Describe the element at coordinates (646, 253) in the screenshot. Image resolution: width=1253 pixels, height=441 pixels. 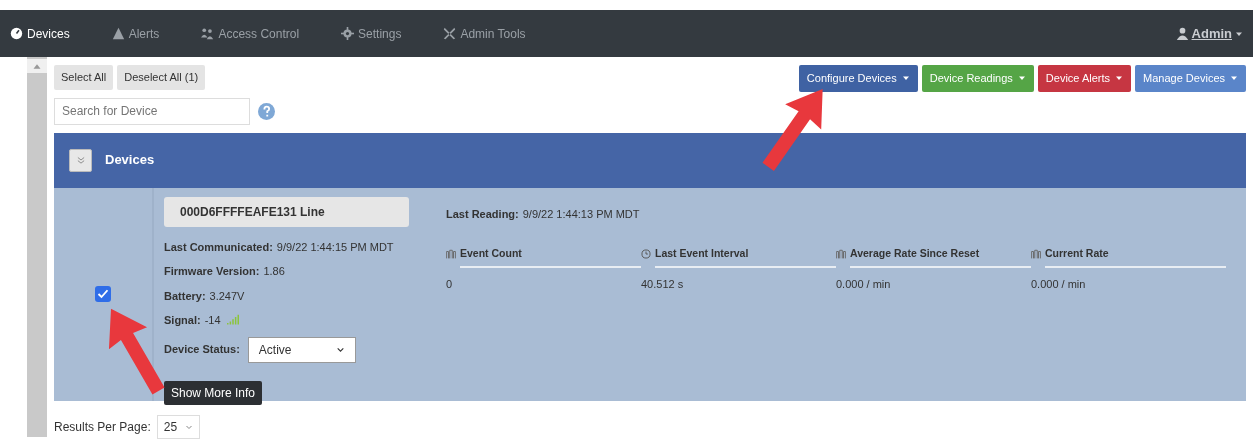
I see `clock-icon` at that location.